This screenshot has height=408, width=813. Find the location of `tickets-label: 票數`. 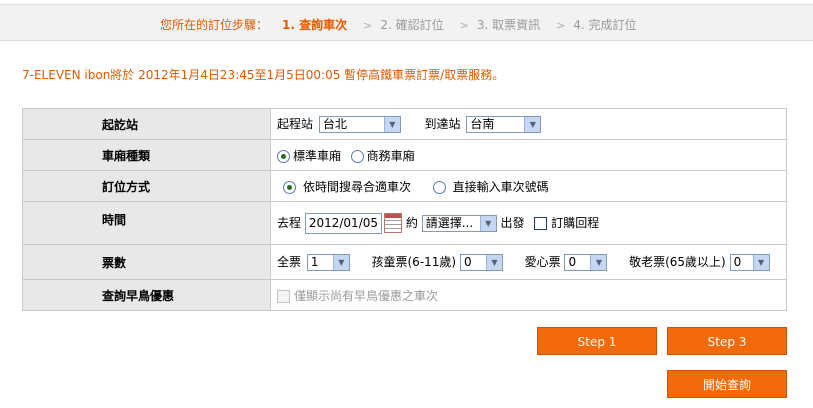

tickets-label: 票數 is located at coordinates (146, 262).